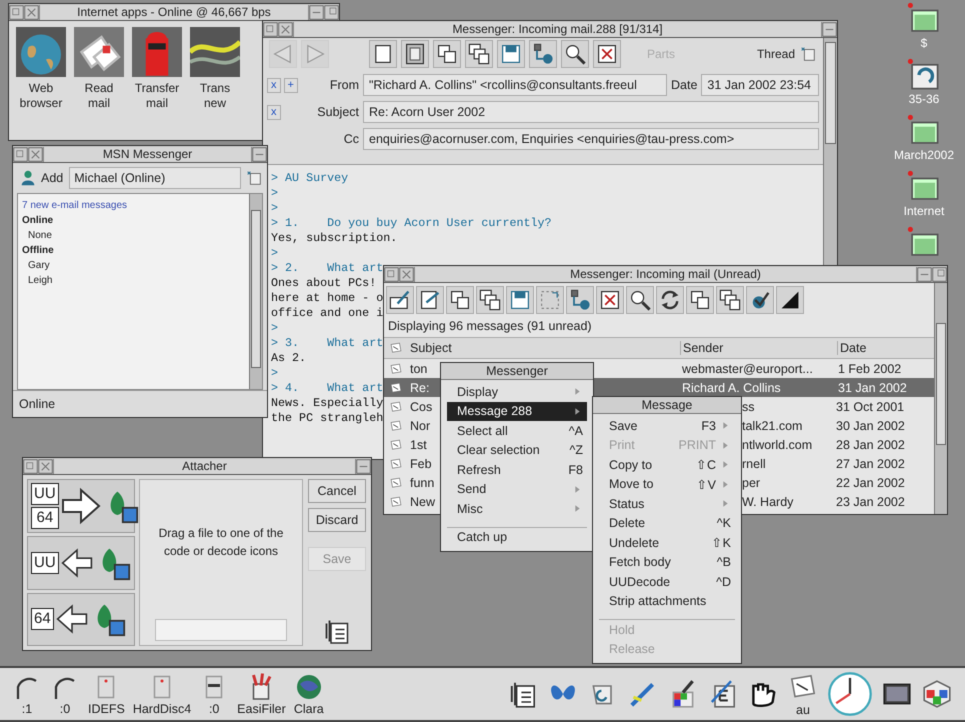 Image resolution: width=965 pixels, height=722 pixels. What do you see at coordinates (667, 504) in the screenshot?
I see `menu-item: Status` at bounding box center [667, 504].